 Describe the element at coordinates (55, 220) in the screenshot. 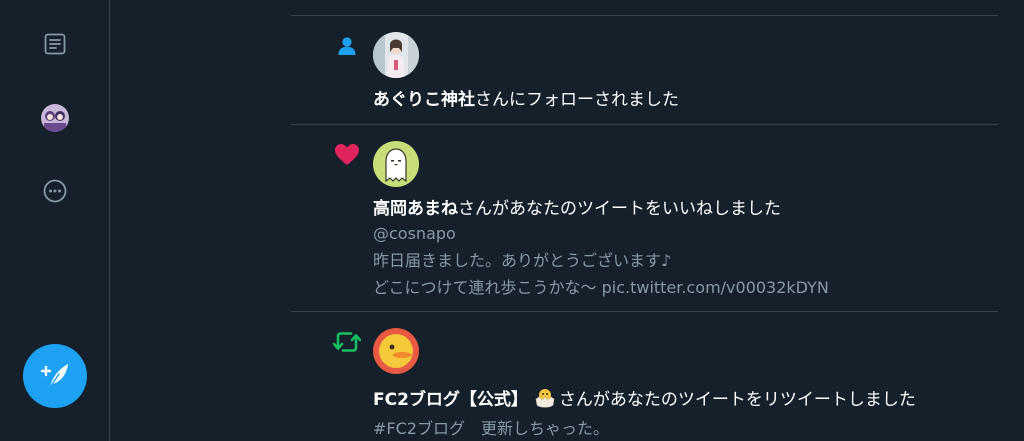

I see `sidebar-nav` at that location.